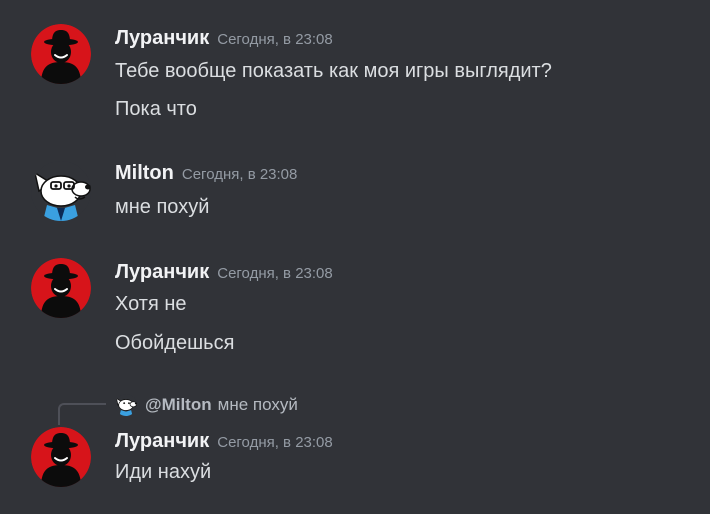 This screenshot has height=514, width=710. What do you see at coordinates (178, 405) in the screenshot?
I see `reply-author: @Milton` at bounding box center [178, 405].